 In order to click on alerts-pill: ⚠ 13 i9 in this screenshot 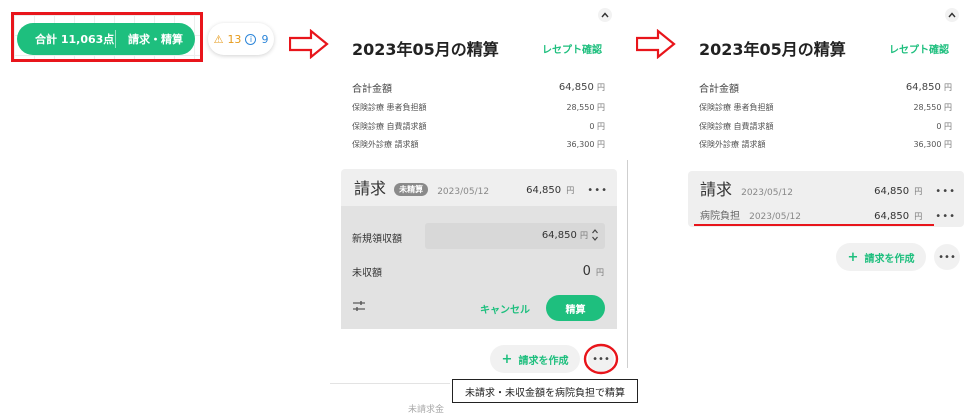, I will do `click(241, 39)`.